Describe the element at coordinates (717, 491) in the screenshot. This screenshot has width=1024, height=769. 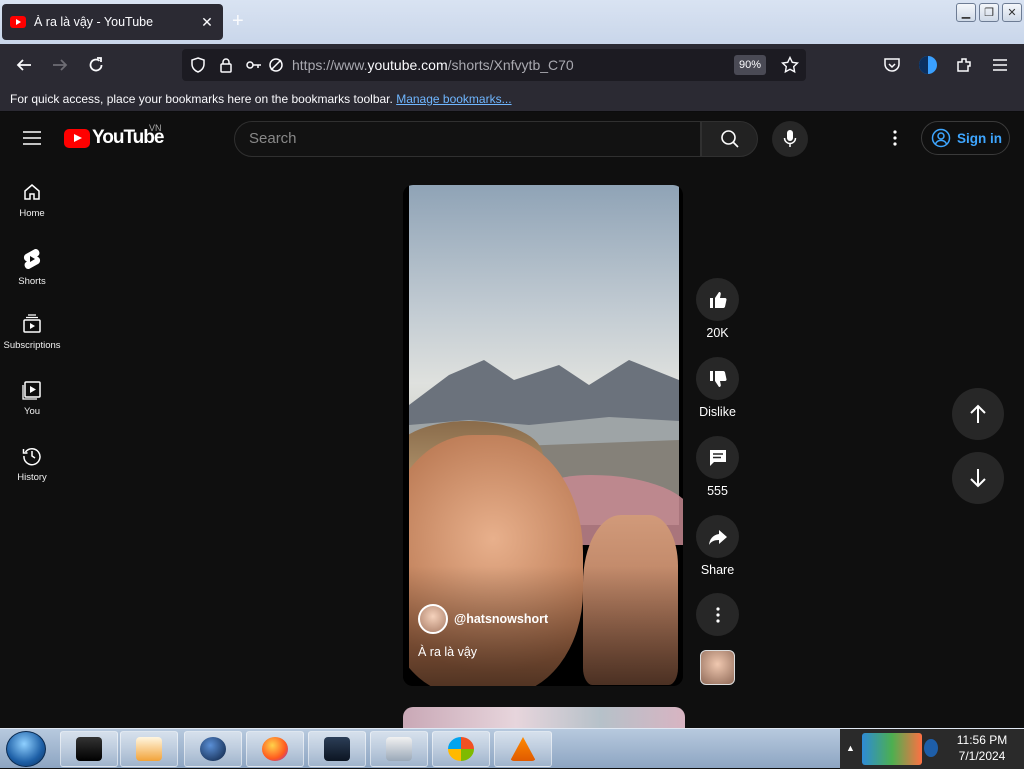
I see `comment-count: 555` at that location.